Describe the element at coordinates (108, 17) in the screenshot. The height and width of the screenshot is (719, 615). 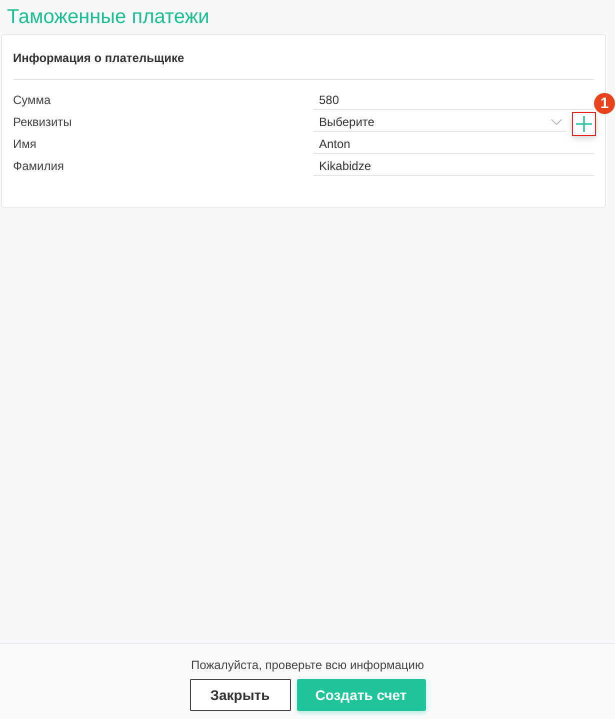
I see `page-title: Таможенные платежи` at that location.